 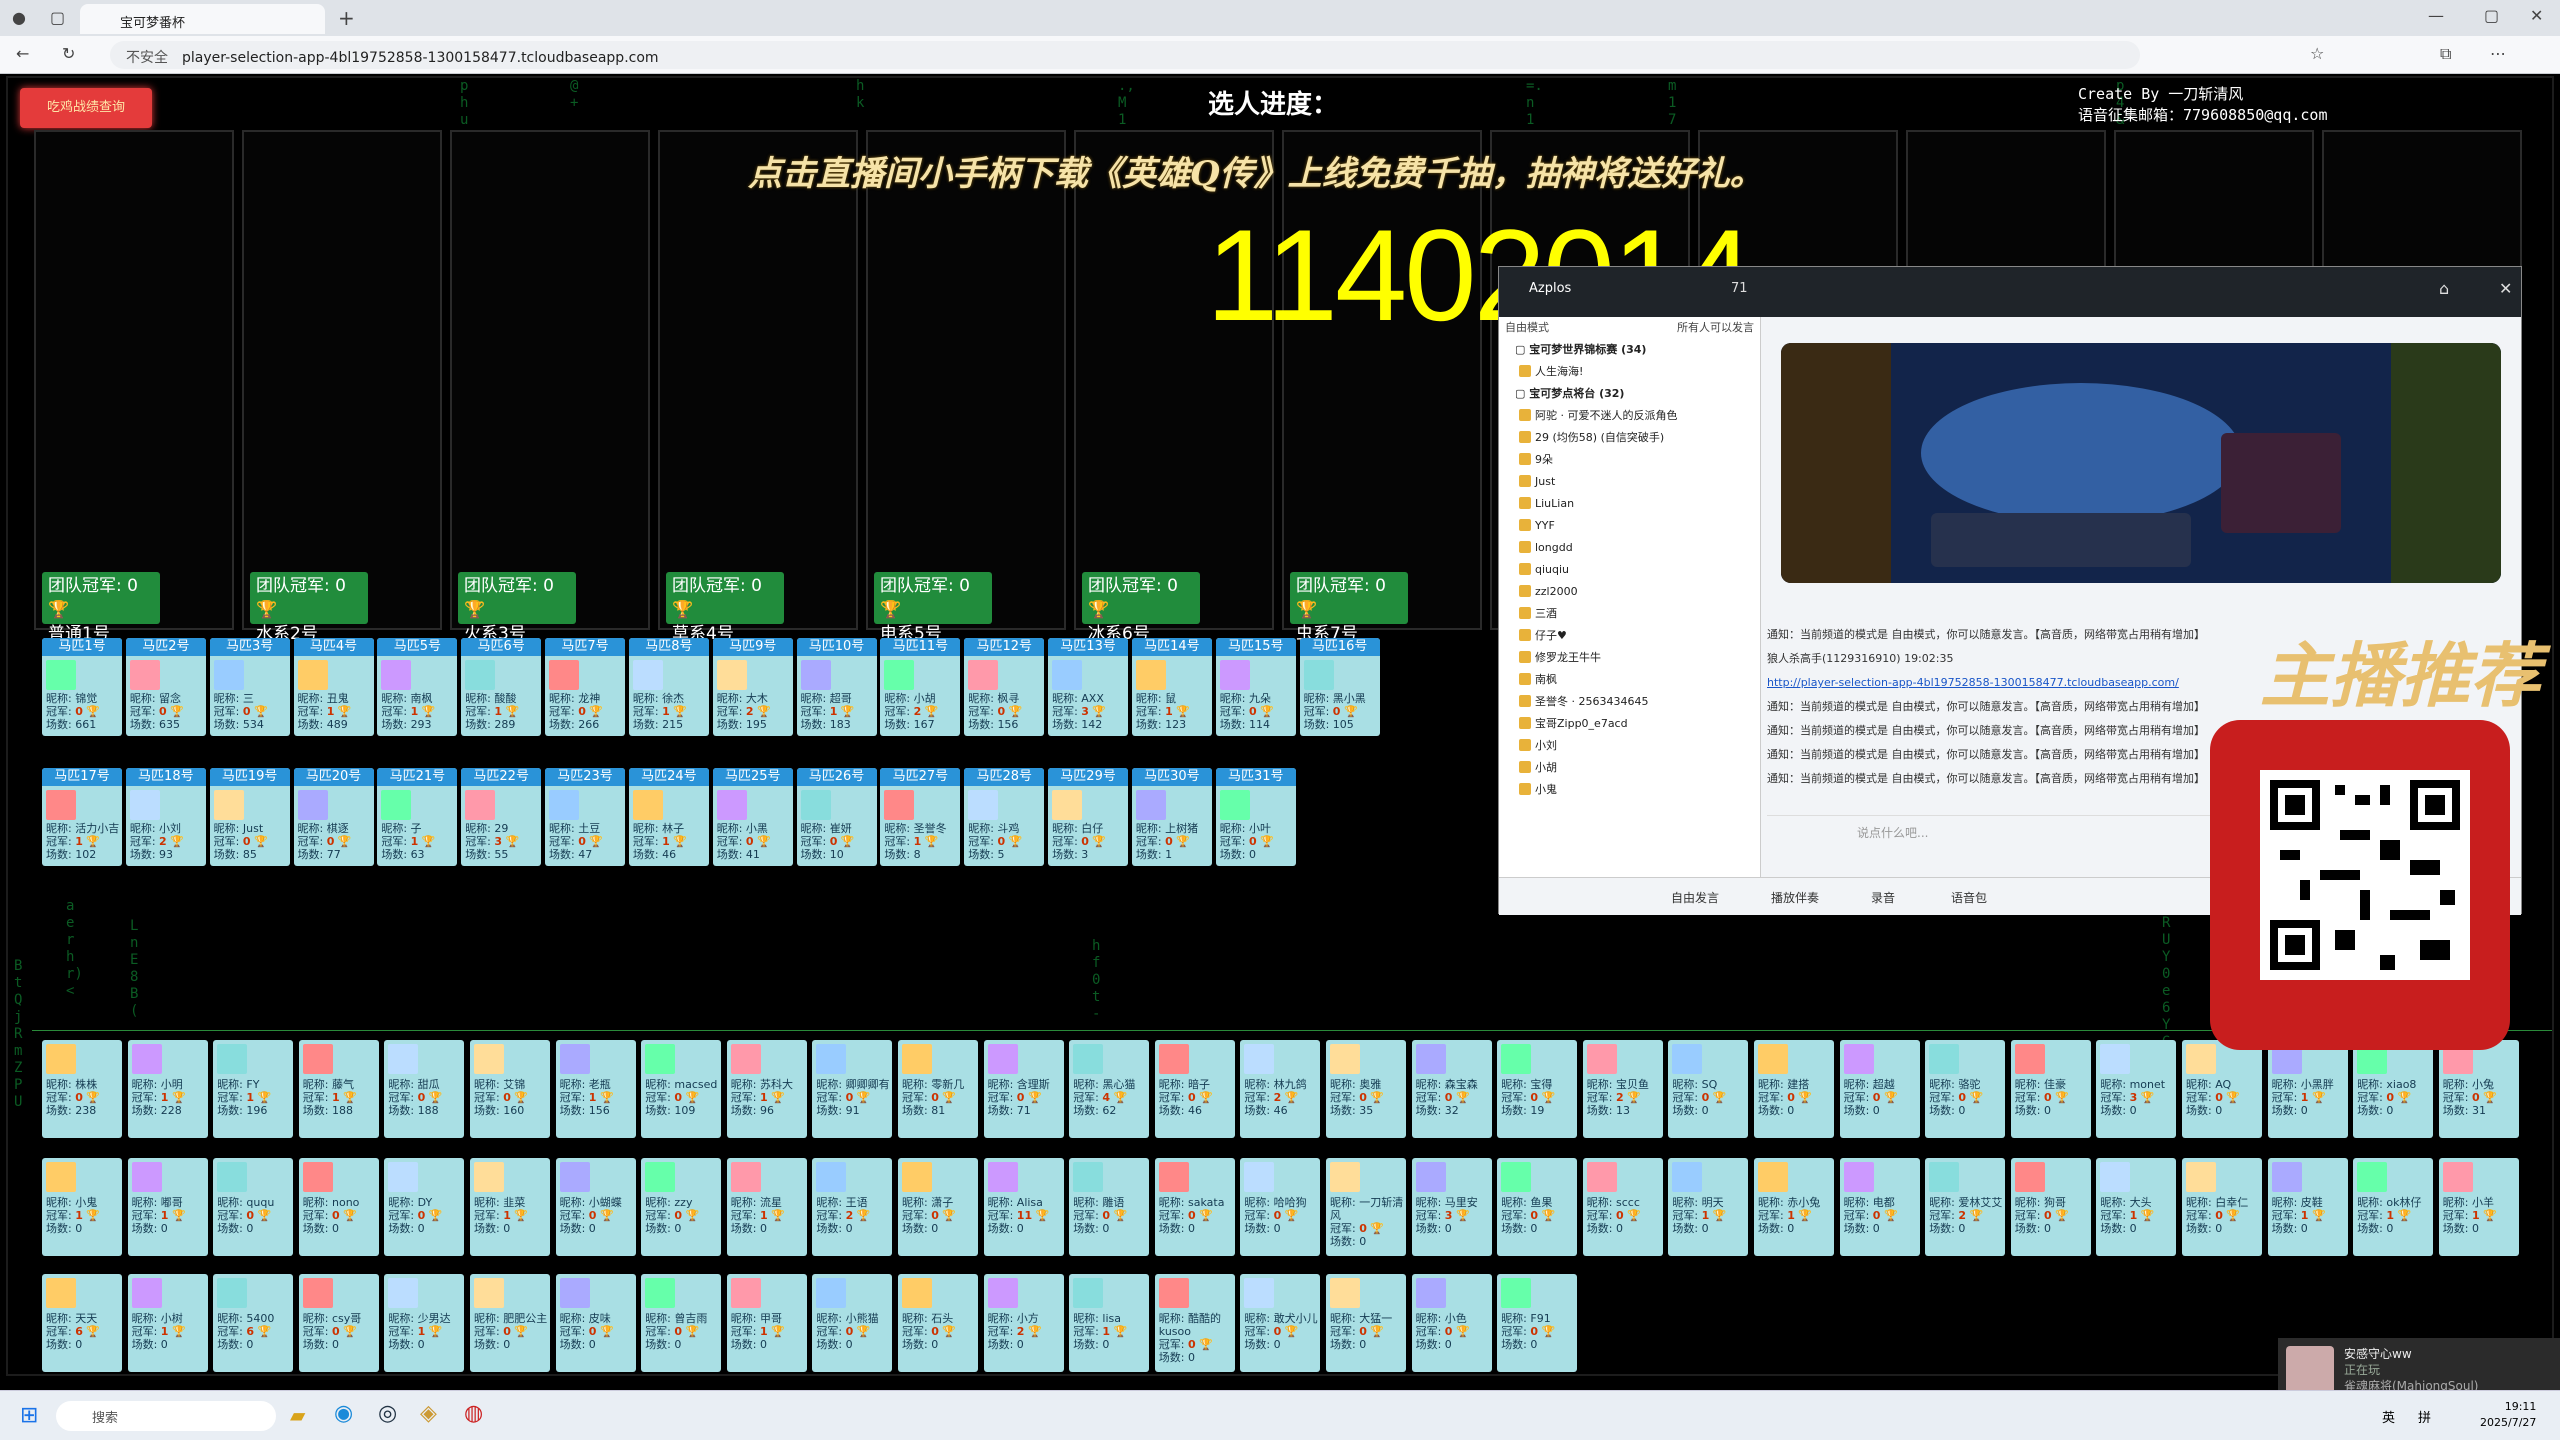 I want to click on pool-player-card: 昵称: 肥肥公主 冠军: 0 🏆 场数: 0, so click(x=510, y=1323).